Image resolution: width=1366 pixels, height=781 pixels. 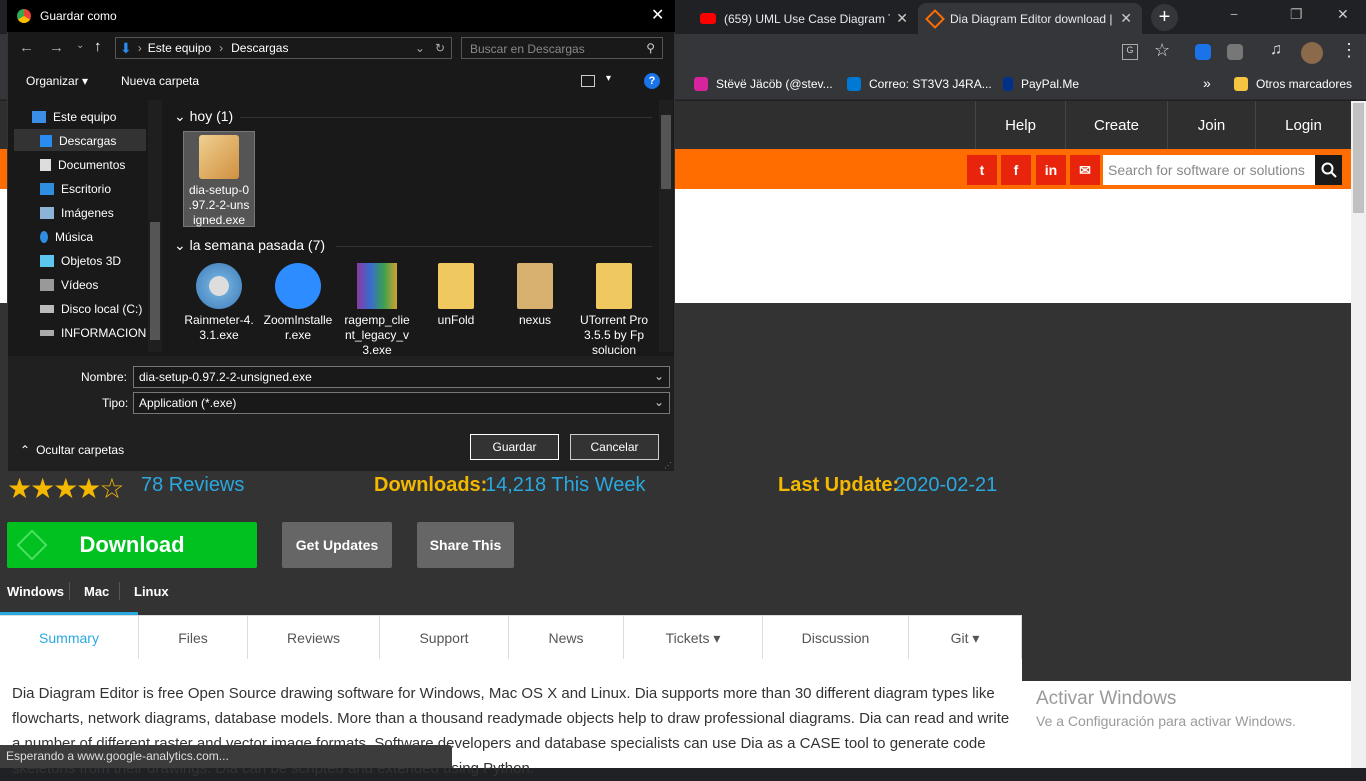 I want to click on save-button: Guardar, so click(x=514, y=447).